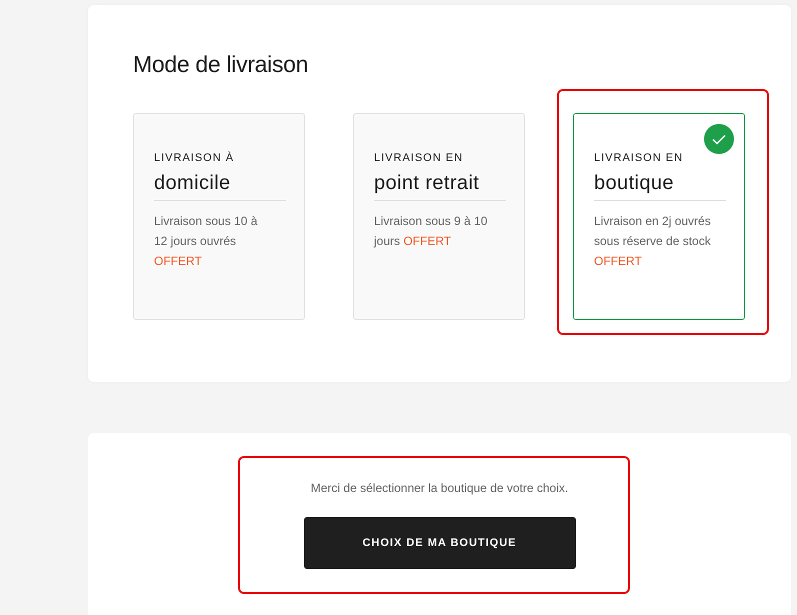 The height and width of the screenshot is (615, 797). I want to click on store-message: Merci de sélectionner la boutique de votre choix., so click(439, 488).